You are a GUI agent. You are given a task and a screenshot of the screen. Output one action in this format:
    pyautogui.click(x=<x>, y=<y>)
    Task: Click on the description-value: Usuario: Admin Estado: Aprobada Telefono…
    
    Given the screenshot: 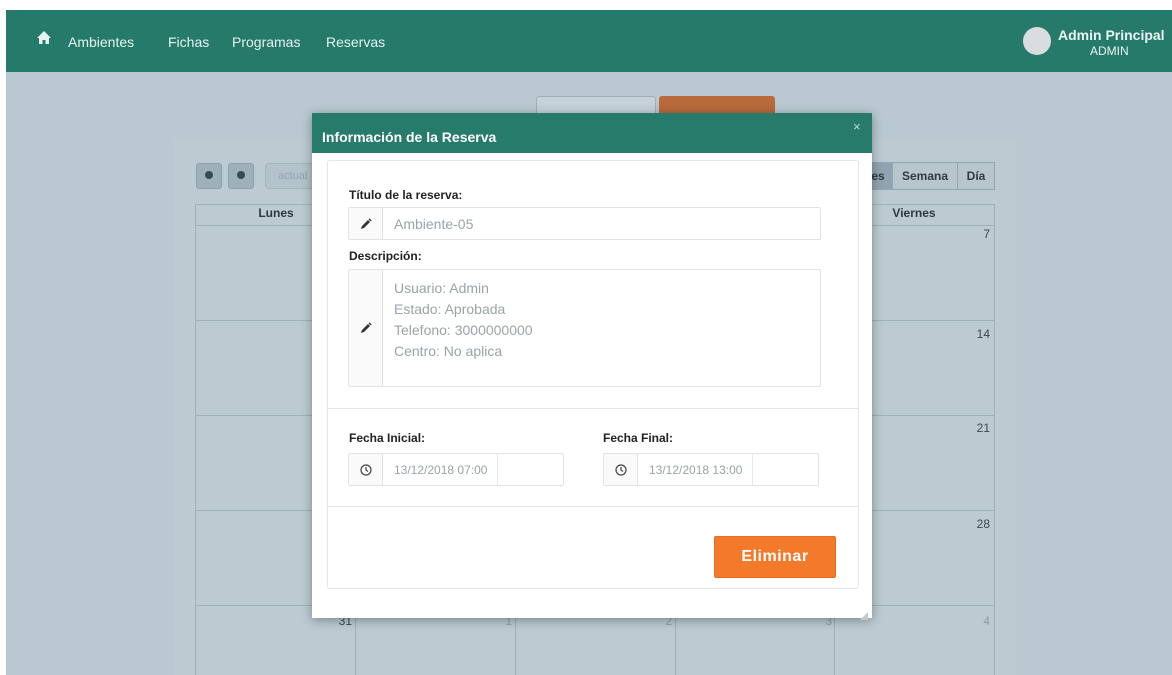 What is the action you would take?
    pyautogui.click(x=463, y=320)
    